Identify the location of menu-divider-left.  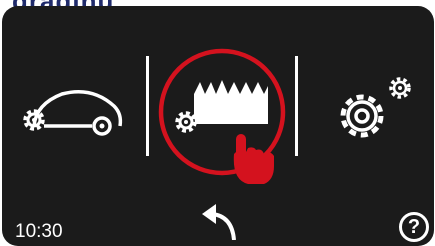
(147, 106).